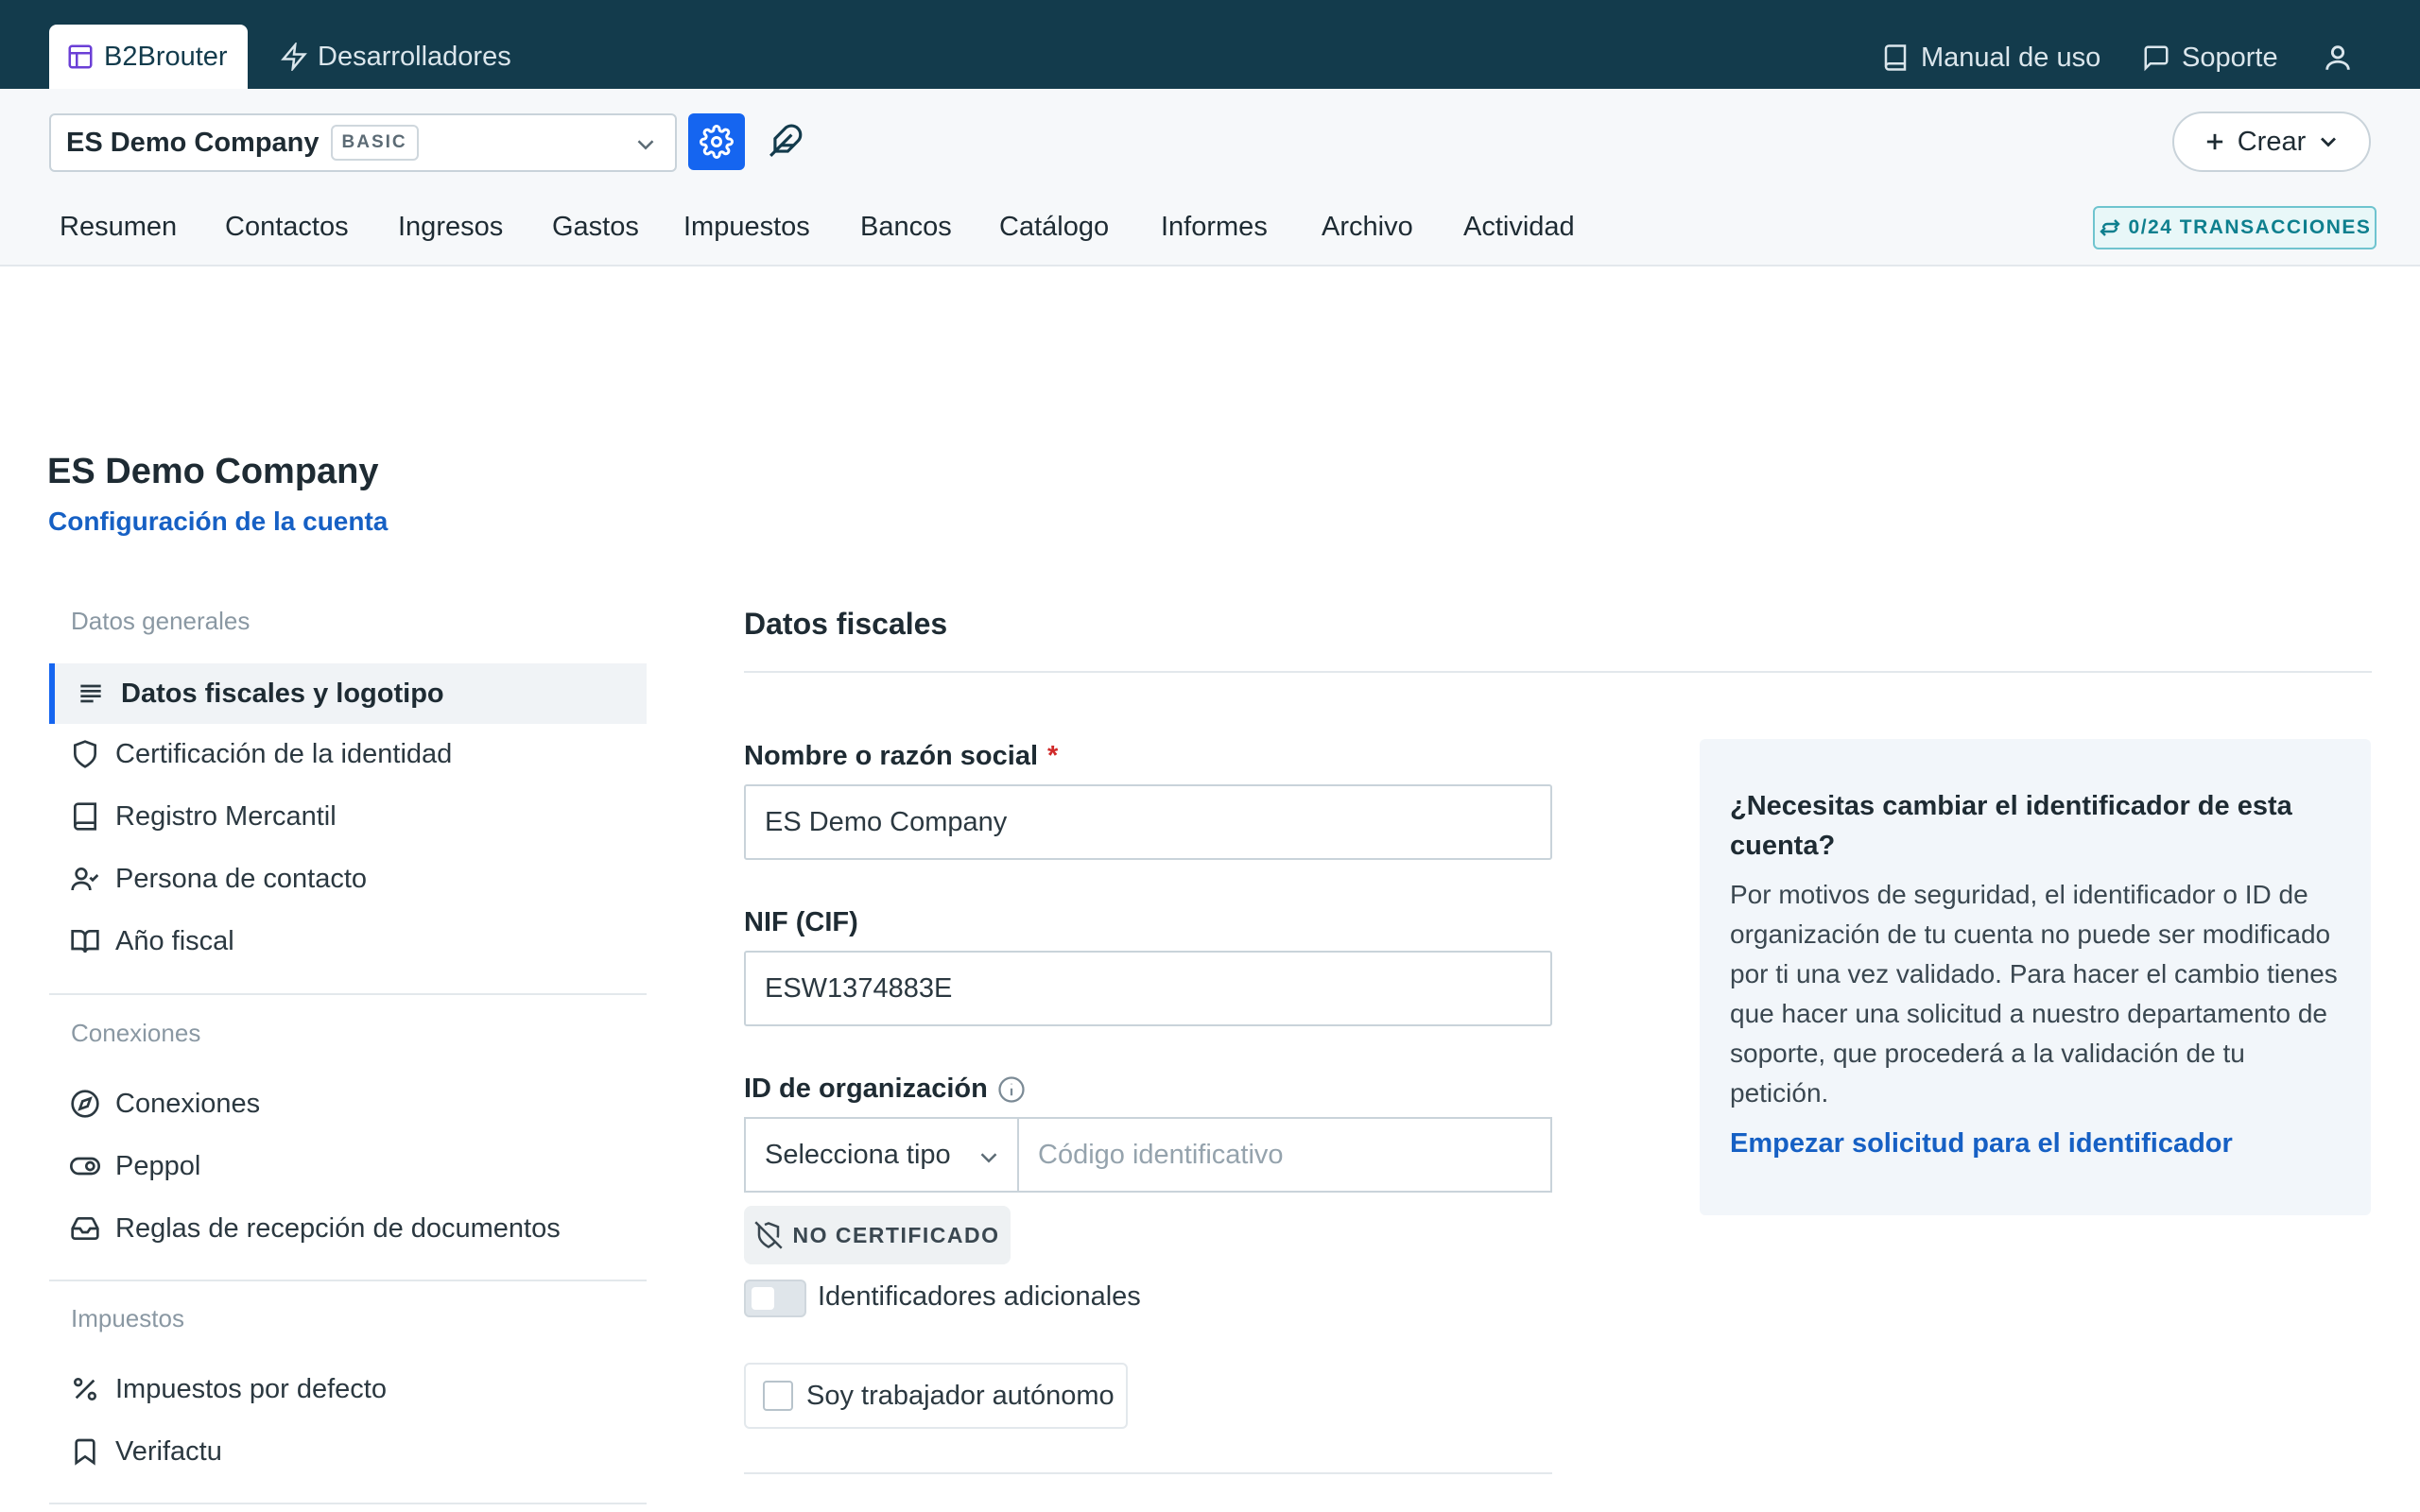 This screenshot has height=1512, width=2420. What do you see at coordinates (1214, 227) in the screenshot?
I see `nav-informes: Informes` at bounding box center [1214, 227].